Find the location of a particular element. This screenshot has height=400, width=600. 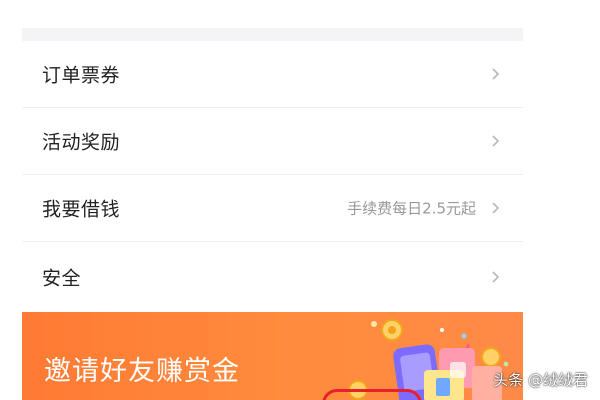

menu-item-label: 我要借钱 is located at coordinates (81, 209).